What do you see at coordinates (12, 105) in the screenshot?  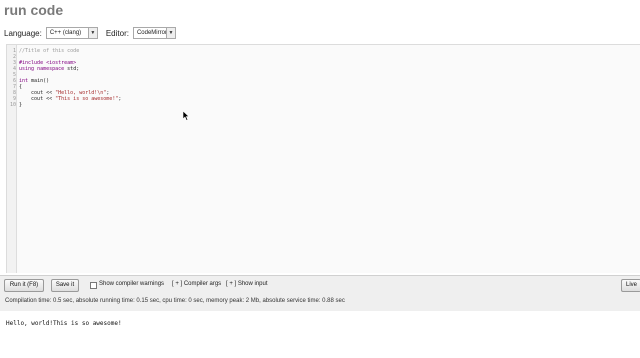 I see `line-number: 10` at bounding box center [12, 105].